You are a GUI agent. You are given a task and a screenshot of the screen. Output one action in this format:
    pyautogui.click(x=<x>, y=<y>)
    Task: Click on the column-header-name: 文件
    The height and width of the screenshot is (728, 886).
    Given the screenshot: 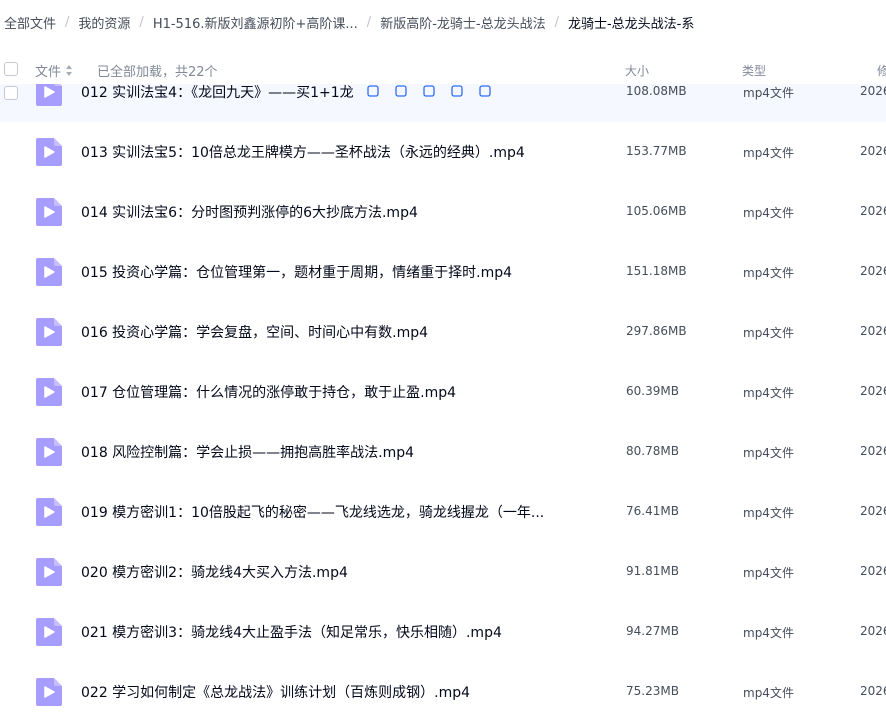 What is the action you would take?
    pyautogui.click(x=54, y=70)
    